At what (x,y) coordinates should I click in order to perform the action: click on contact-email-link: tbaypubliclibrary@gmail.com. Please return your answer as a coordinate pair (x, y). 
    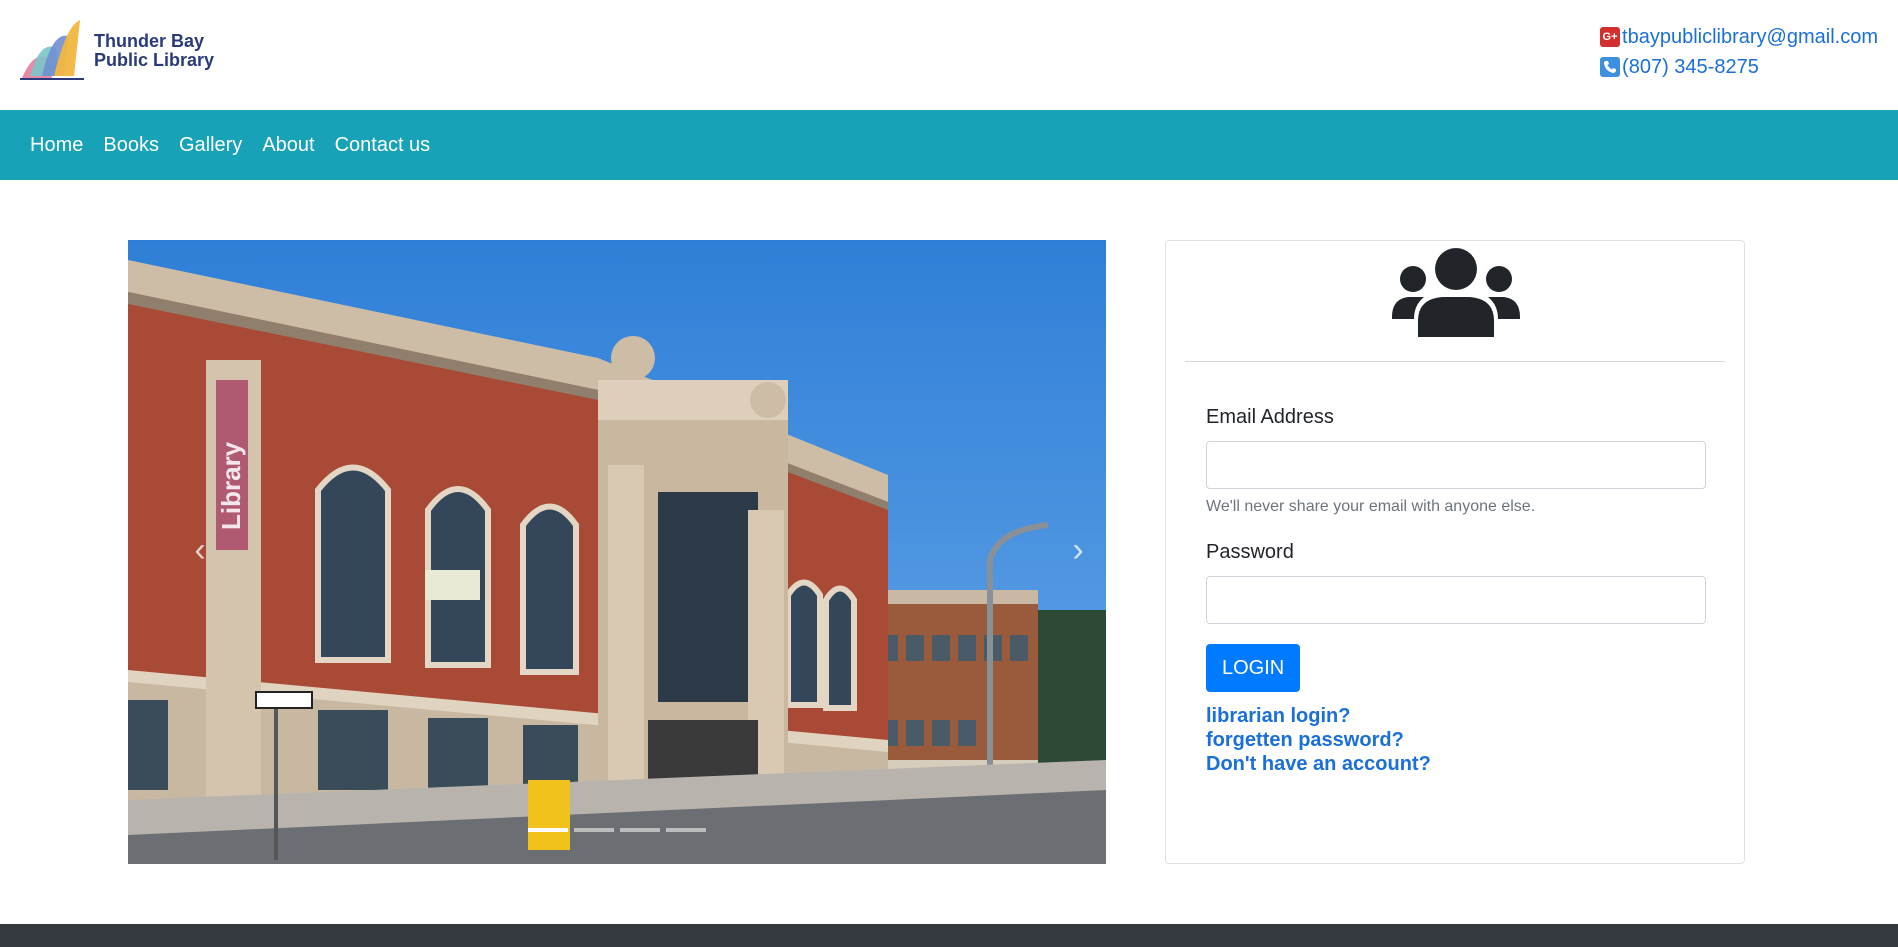
    Looking at the image, I should click on (1750, 37).